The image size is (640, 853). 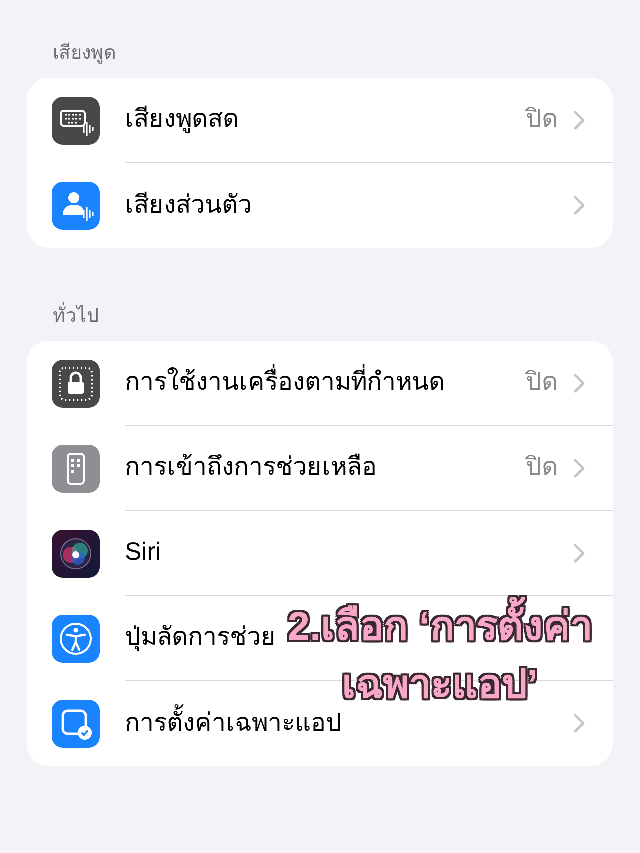 What do you see at coordinates (440, 685) in the screenshot?
I see `annotation-text: เฉพาะแอป’` at bounding box center [440, 685].